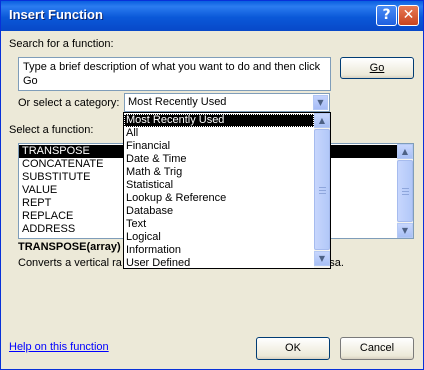  What do you see at coordinates (219, 198) in the screenshot?
I see `category-option: Lookup & Reference` at bounding box center [219, 198].